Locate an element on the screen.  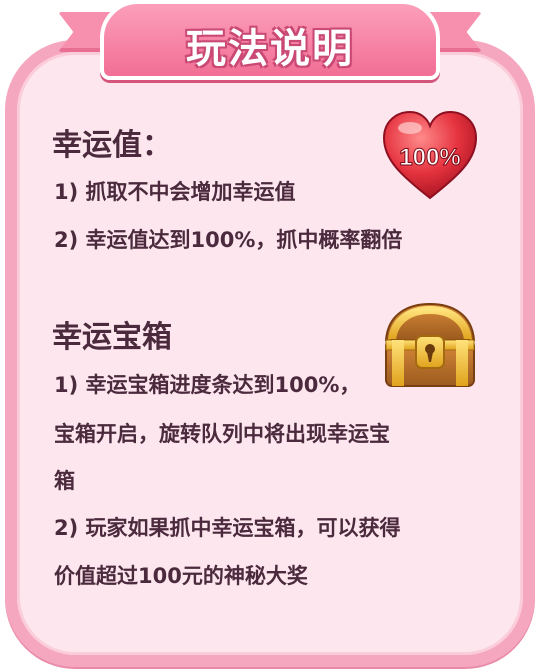
luck-rule-2: 2) 幸运值达到100%，抓中概率翻倍 is located at coordinates (228, 240).